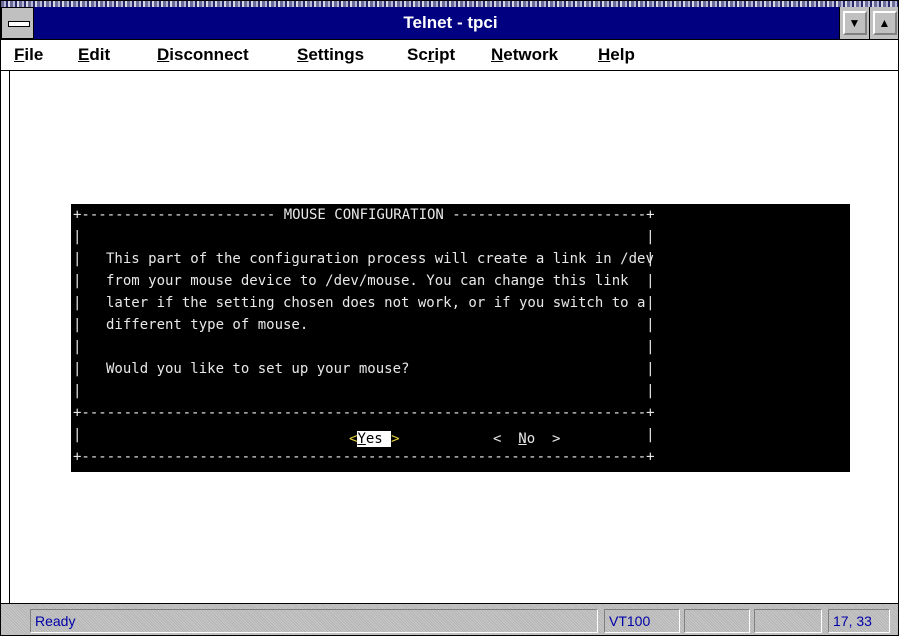  What do you see at coordinates (94, 55) in the screenshot?
I see `menu-edit: Edit` at bounding box center [94, 55].